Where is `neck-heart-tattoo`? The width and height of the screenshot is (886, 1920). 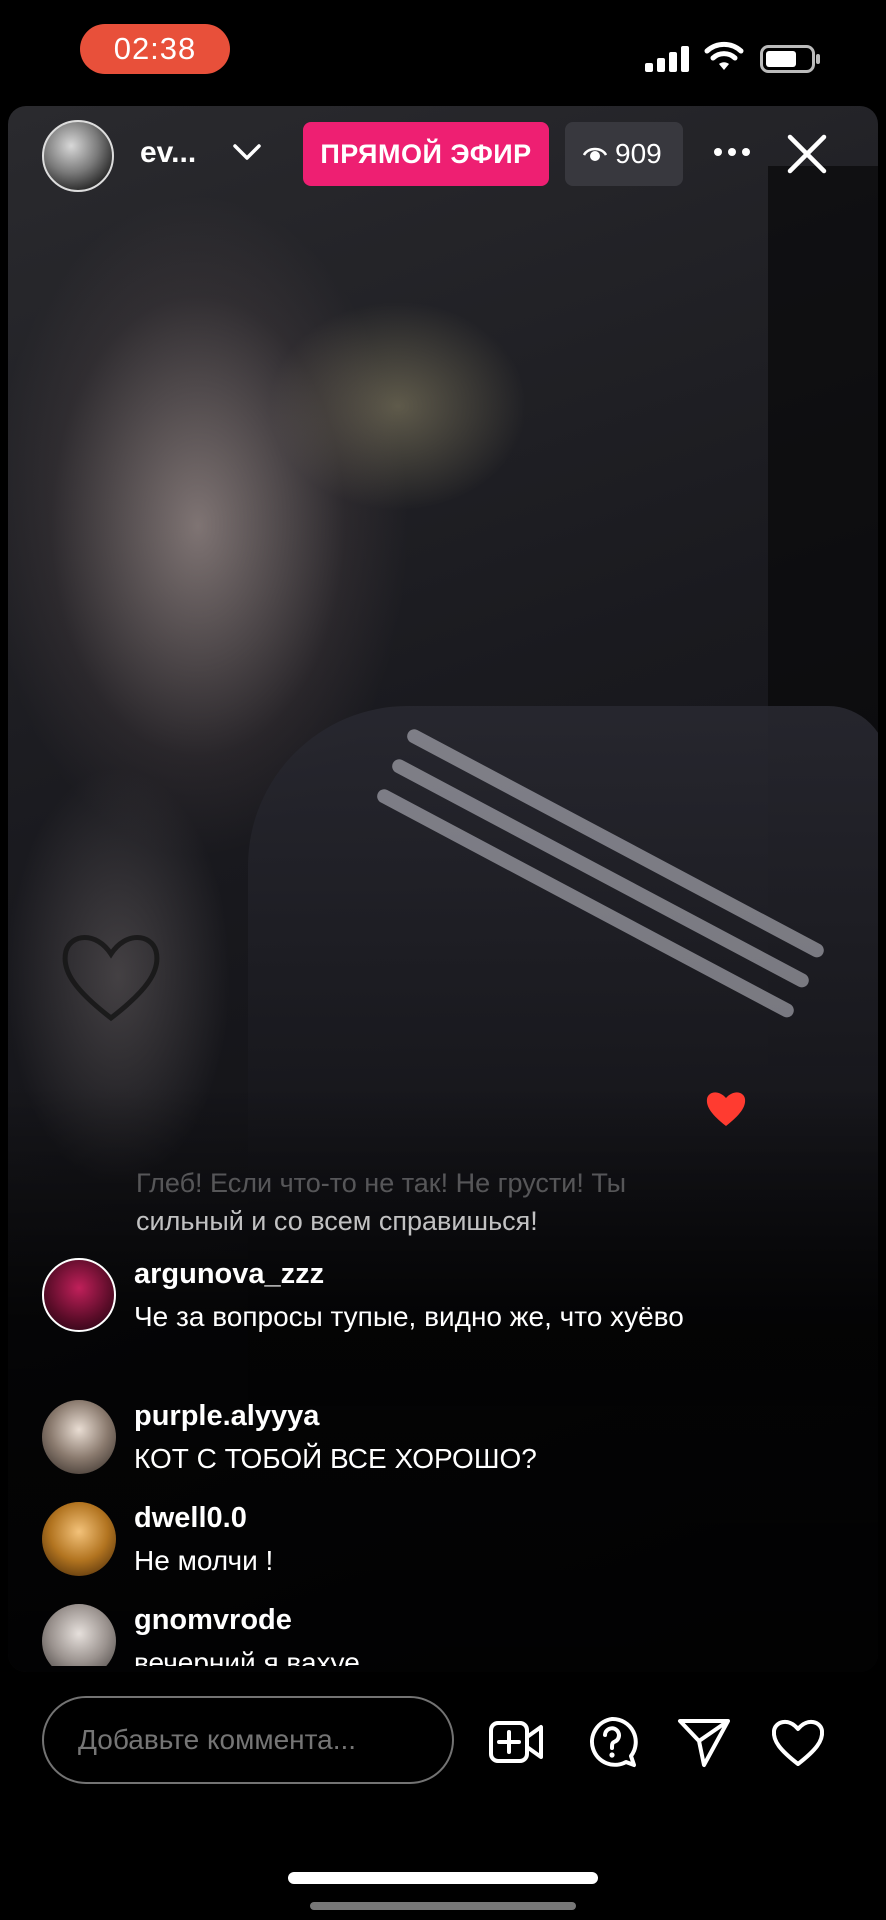 neck-heart-tattoo is located at coordinates (111, 978).